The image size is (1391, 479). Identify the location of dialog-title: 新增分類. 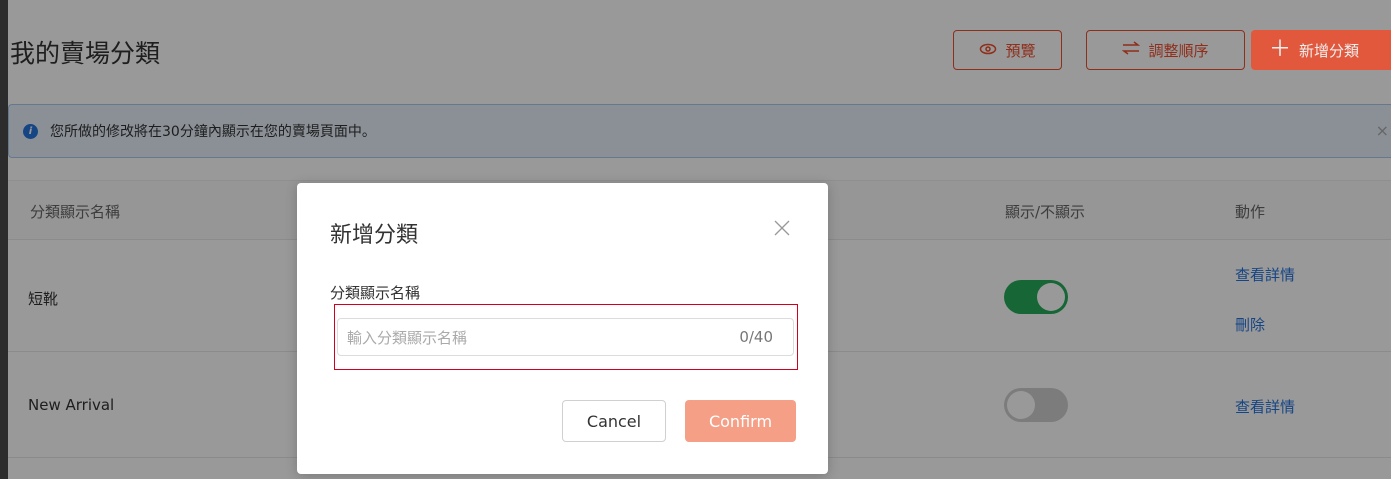
(374, 235).